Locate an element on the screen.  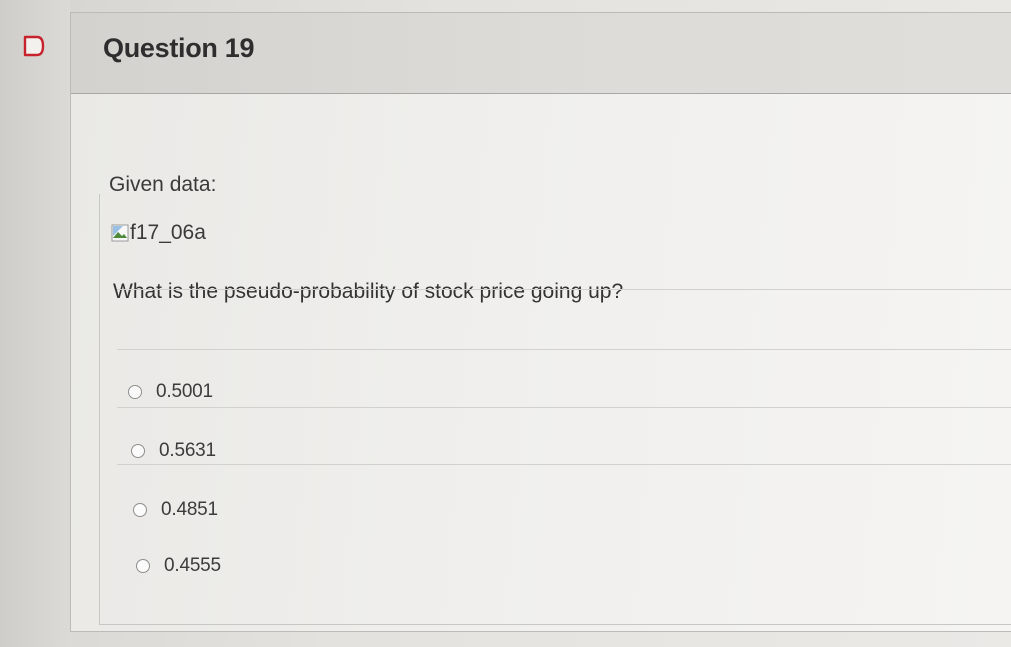
question-header: Question 19 is located at coordinates (541, 53).